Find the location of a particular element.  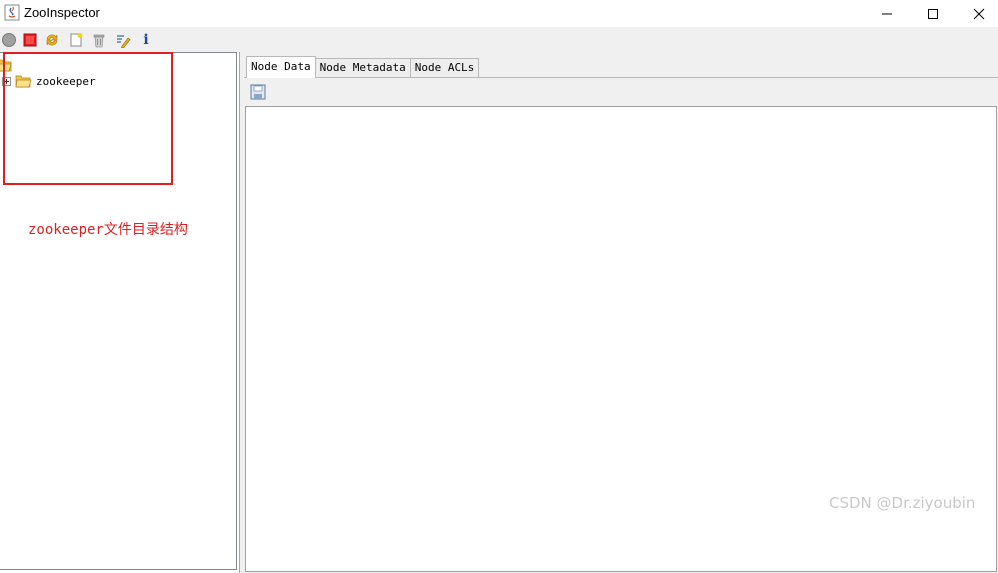

delete-node-button is located at coordinates (99, 39).